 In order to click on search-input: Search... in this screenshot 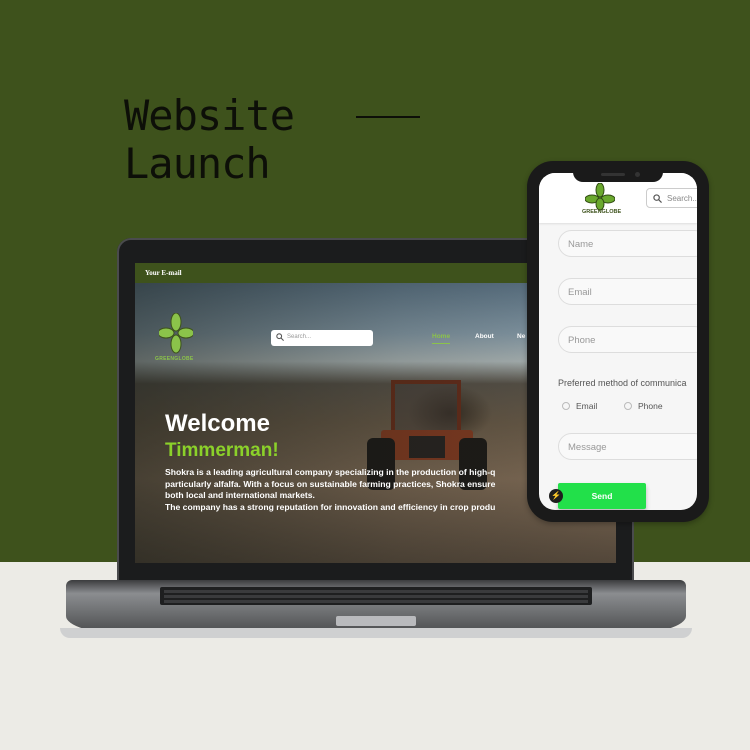, I will do `click(322, 338)`.